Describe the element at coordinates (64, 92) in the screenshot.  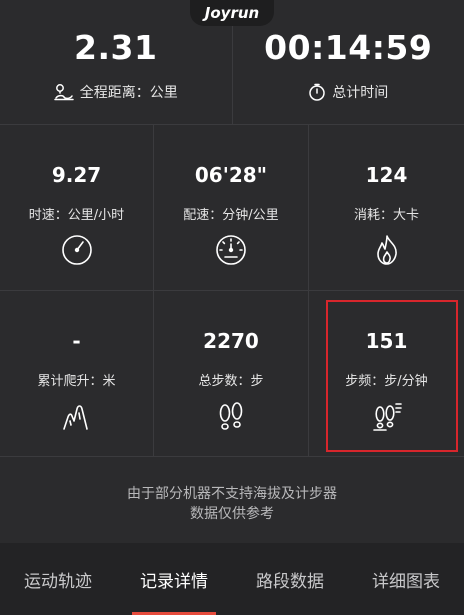
I see `route-icon` at that location.